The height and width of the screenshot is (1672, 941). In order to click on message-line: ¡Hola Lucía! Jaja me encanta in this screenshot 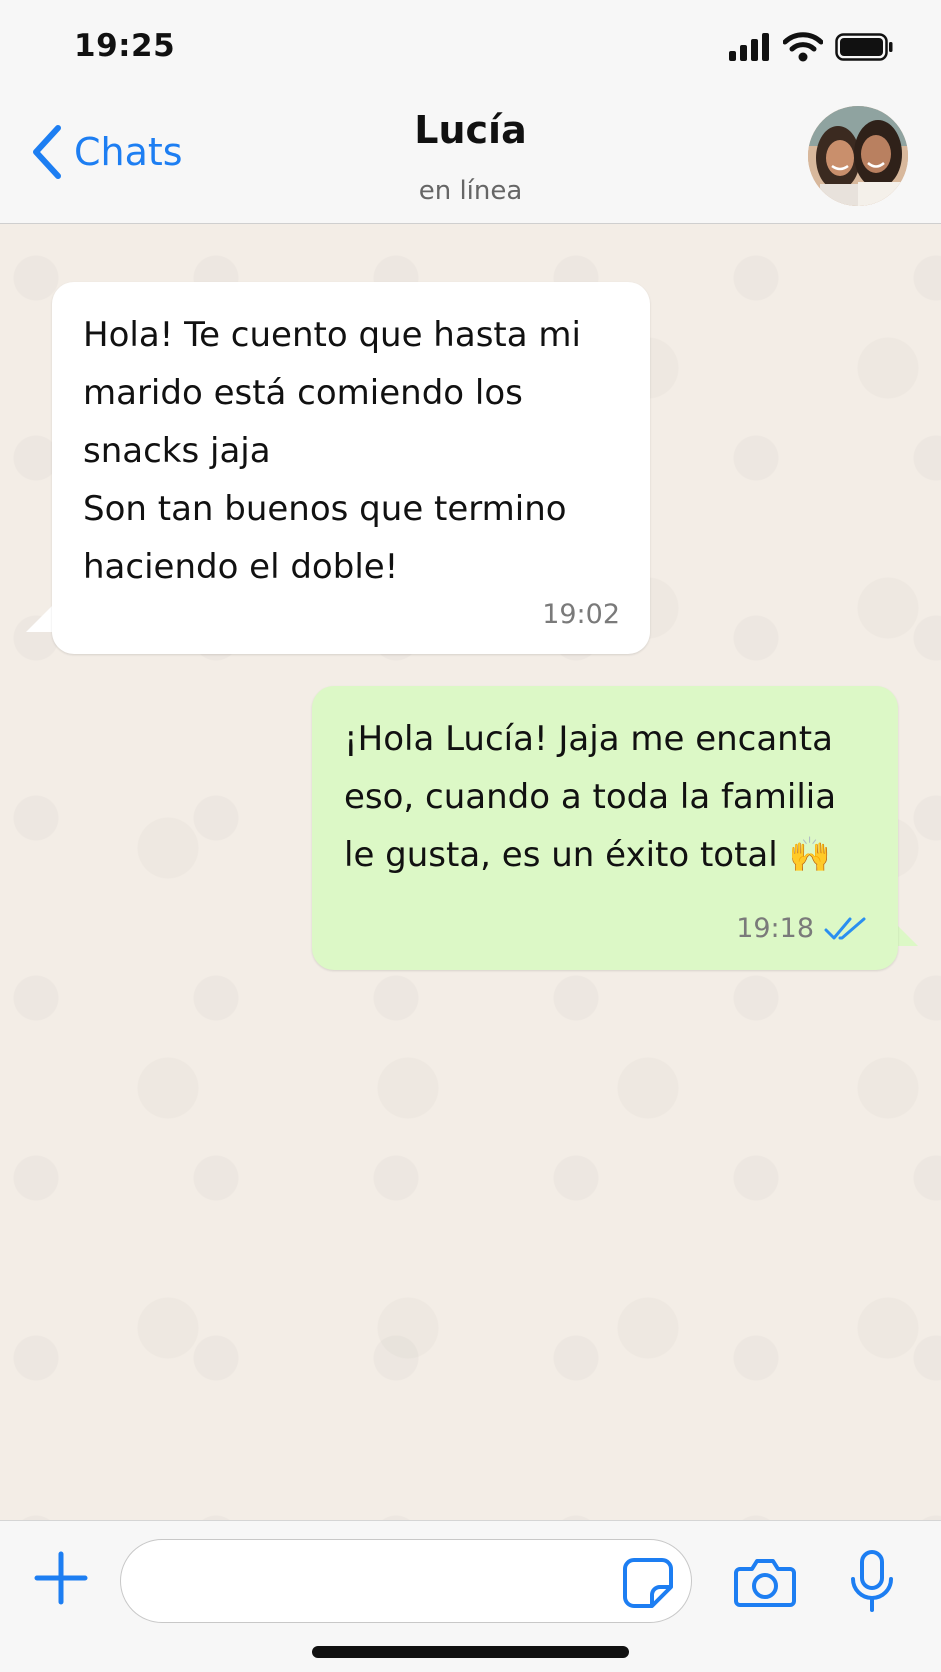, I will do `click(588, 739)`.